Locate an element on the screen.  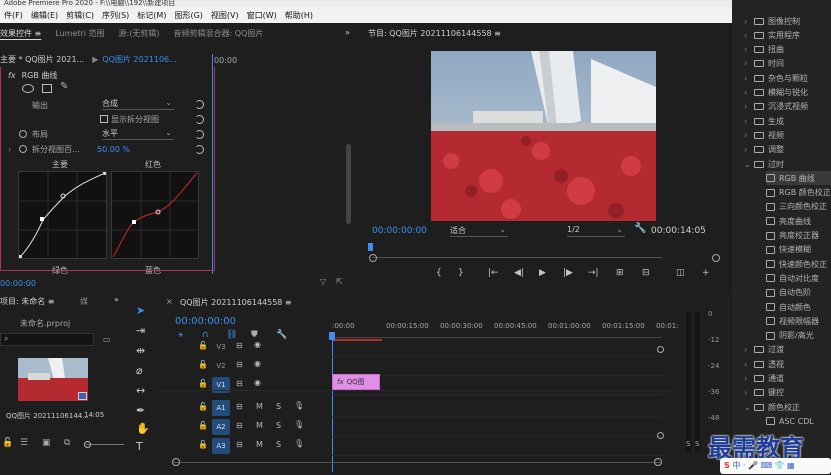
timeline-playhead is located at coordinates (332, 402).